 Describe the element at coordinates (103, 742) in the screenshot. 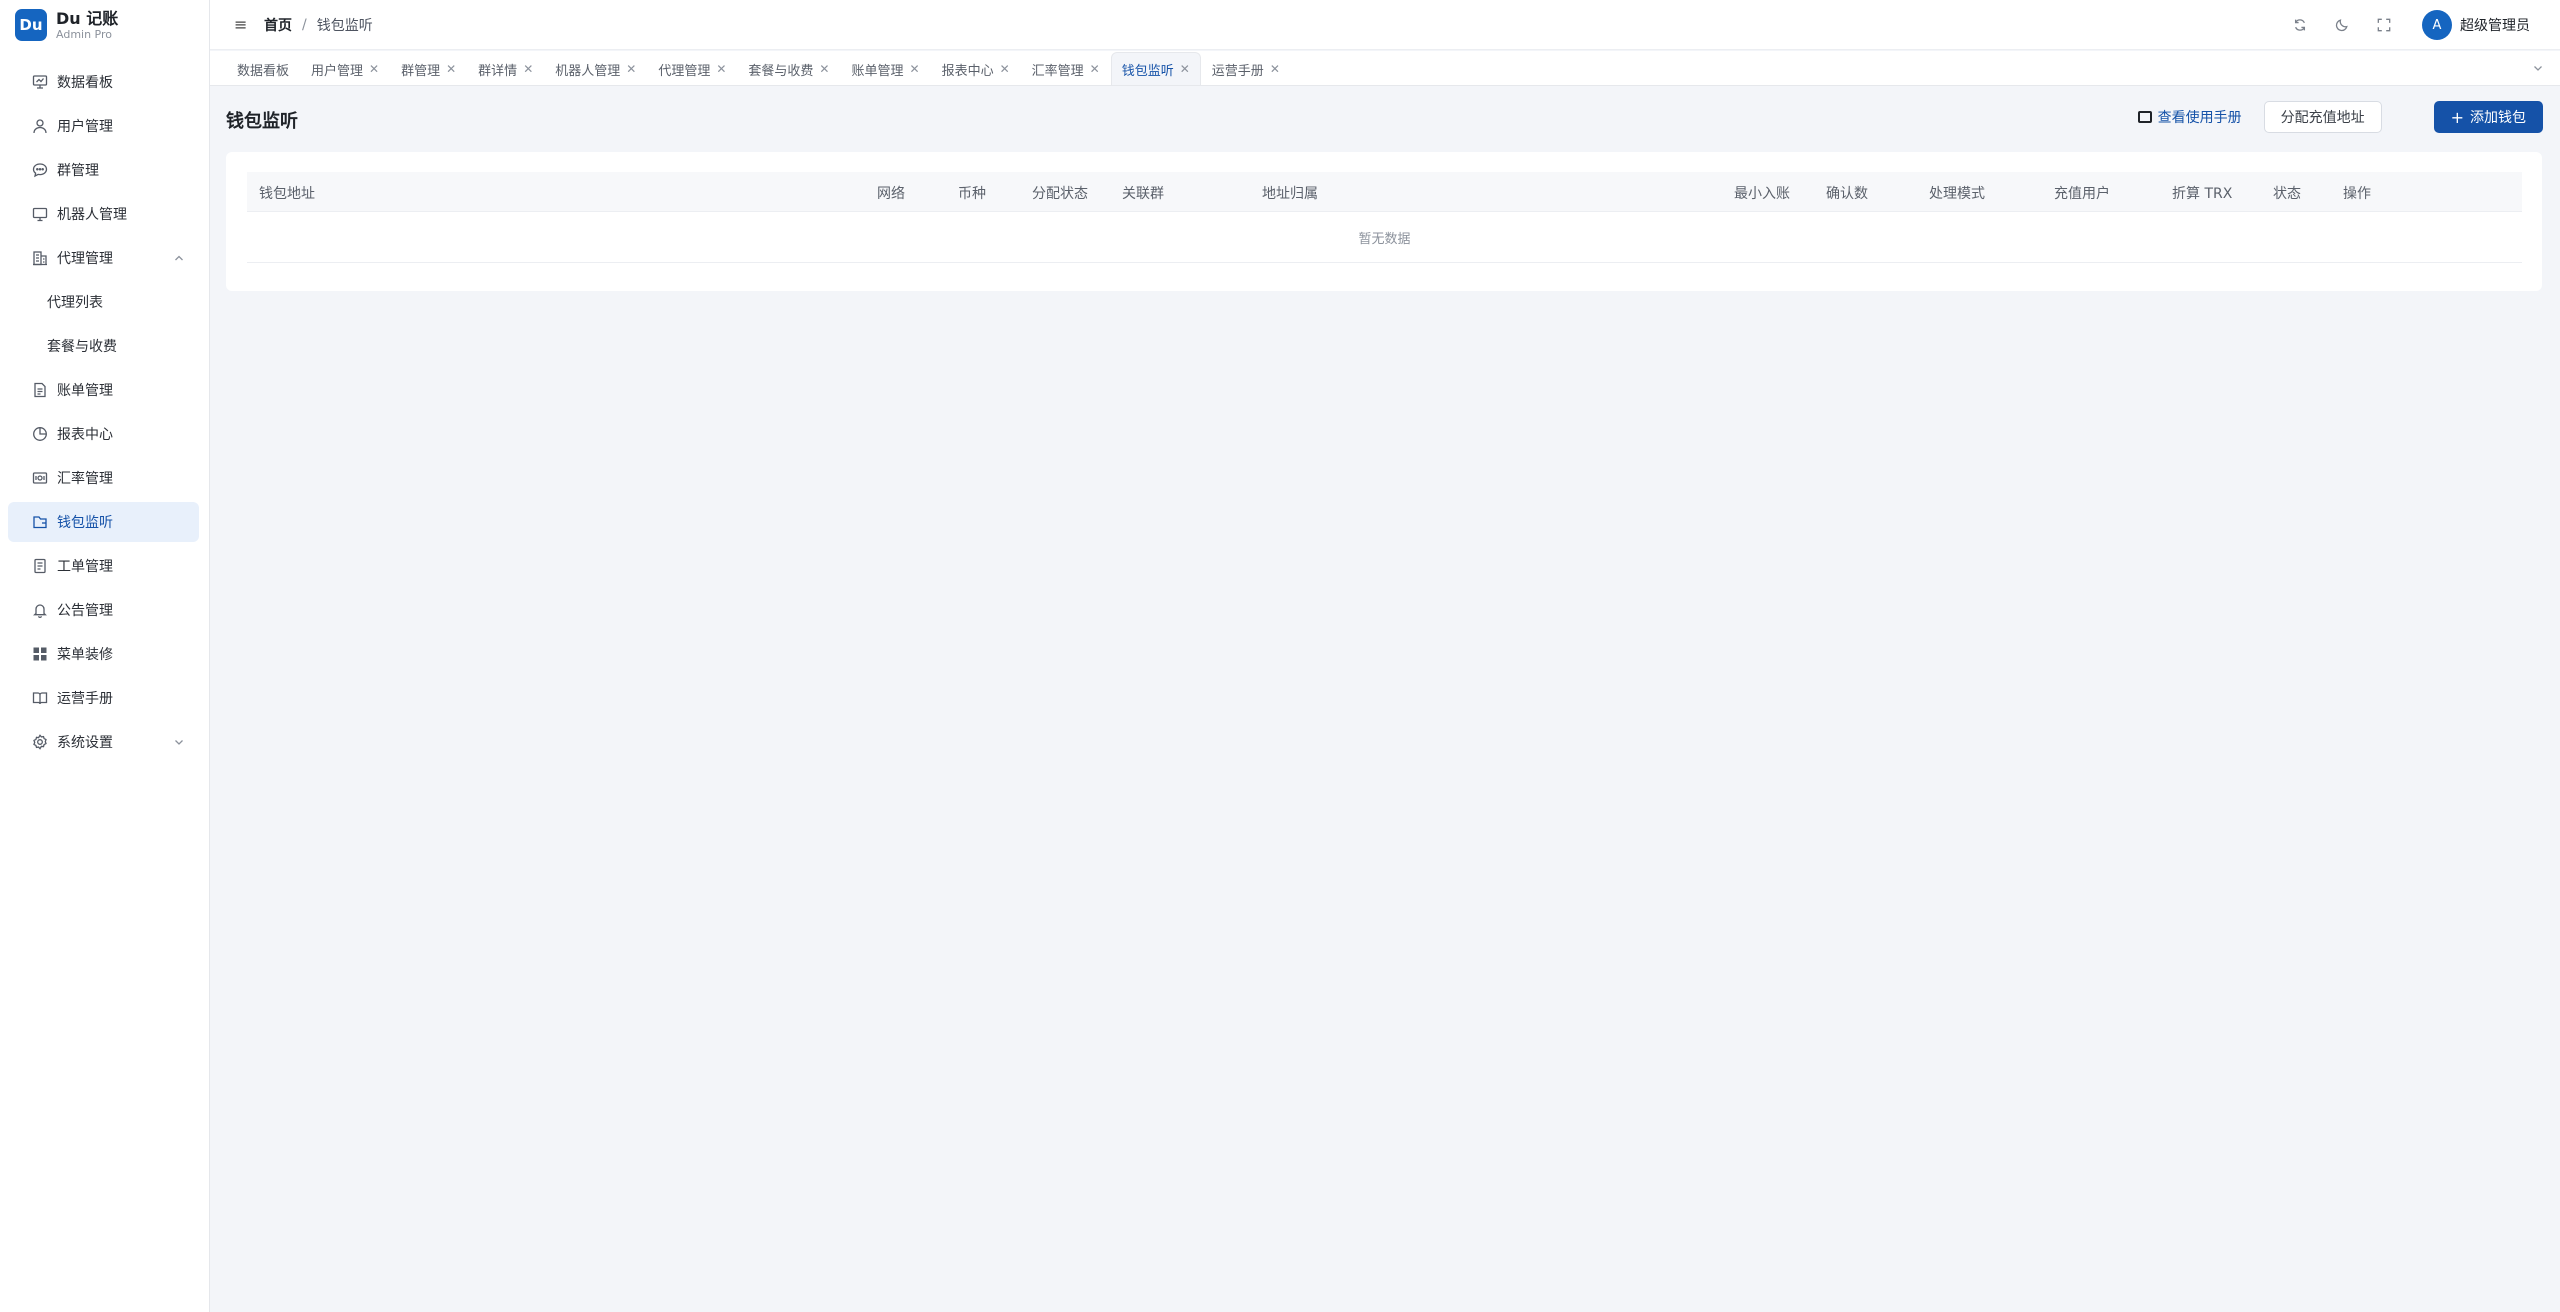

I see `sidebar-item-settings: 系统设置` at that location.